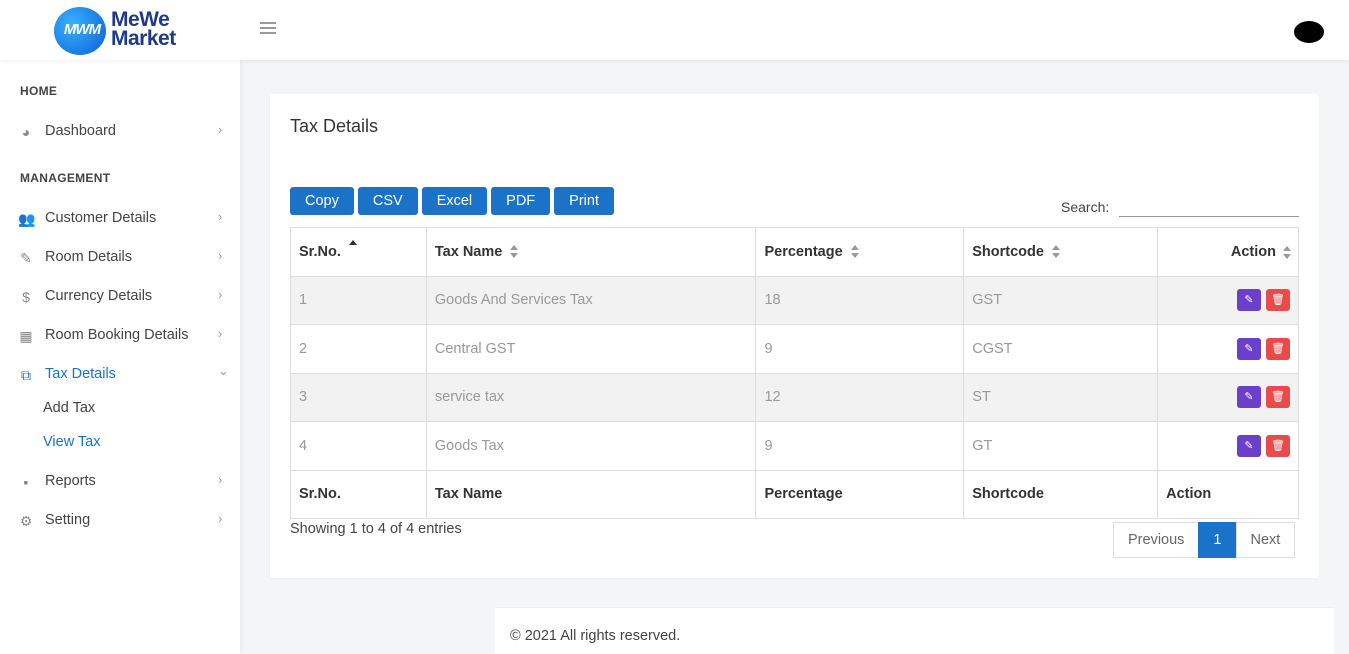  Describe the element at coordinates (26, 297) in the screenshot. I see `dollar-icon: $` at that location.